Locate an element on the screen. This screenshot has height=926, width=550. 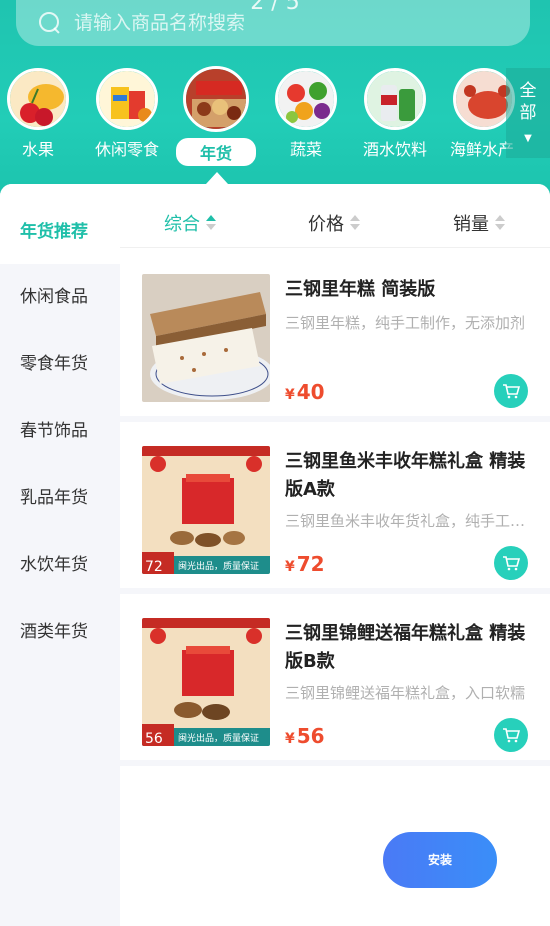
sidebar-item-new-year-picks: 年货推荐 is located at coordinates (60, 224).